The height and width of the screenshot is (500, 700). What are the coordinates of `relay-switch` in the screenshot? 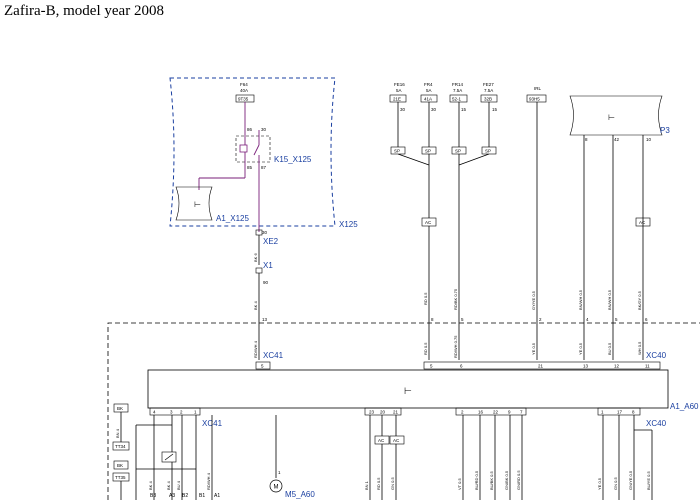 It's located at (256, 150).